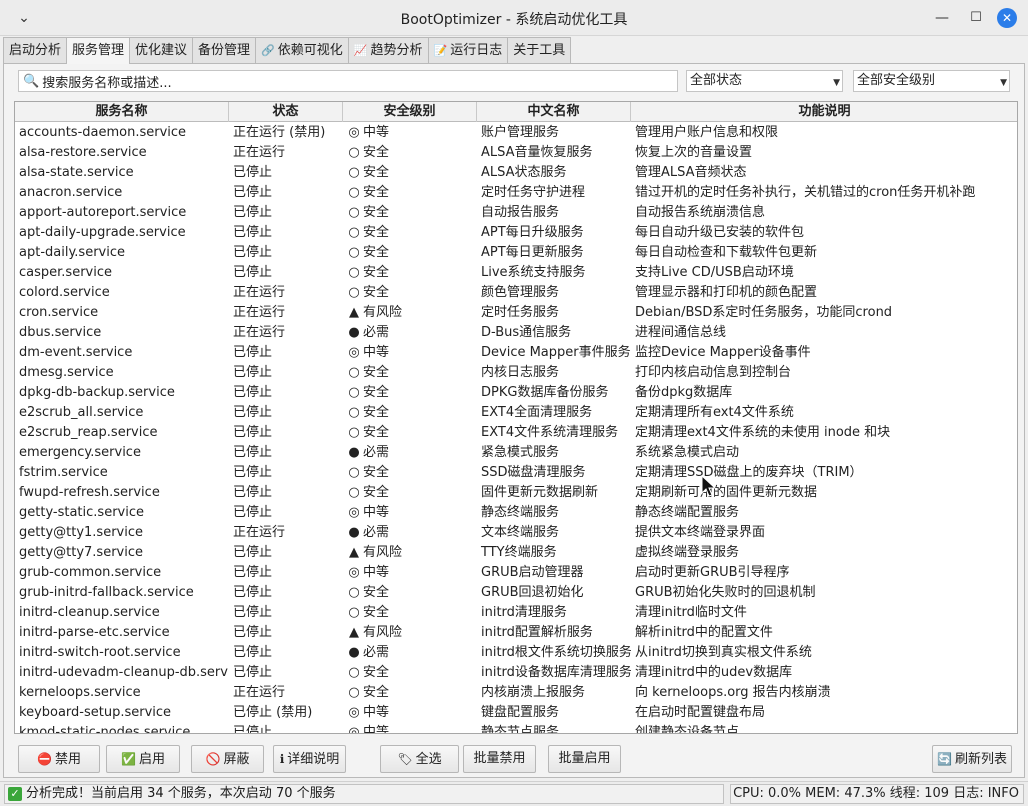 The image size is (1028, 806). I want to click on tab-optimization-suggestions: 优化建议, so click(161, 50).